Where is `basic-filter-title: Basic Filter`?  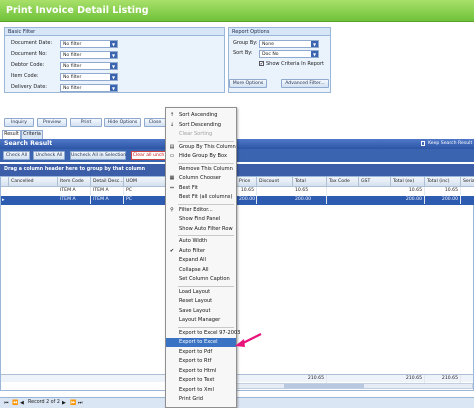
basic-filter-title: Basic Filter is located at coordinates (114, 32).